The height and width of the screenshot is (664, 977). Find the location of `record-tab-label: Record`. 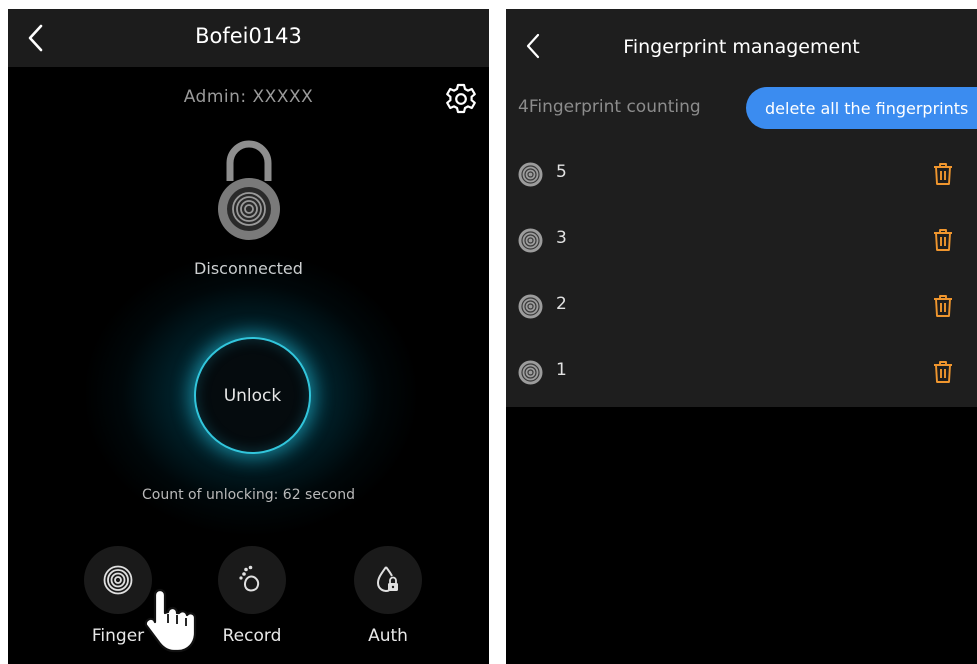

record-tab-label: Record is located at coordinates (252, 636).